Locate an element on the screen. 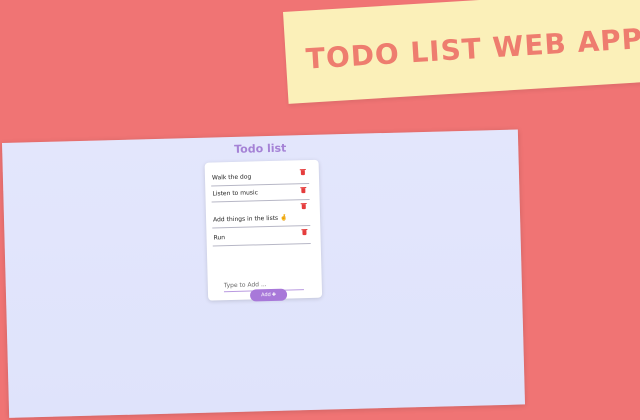  plus-icon: ✚ is located at coordinates (274, 294).